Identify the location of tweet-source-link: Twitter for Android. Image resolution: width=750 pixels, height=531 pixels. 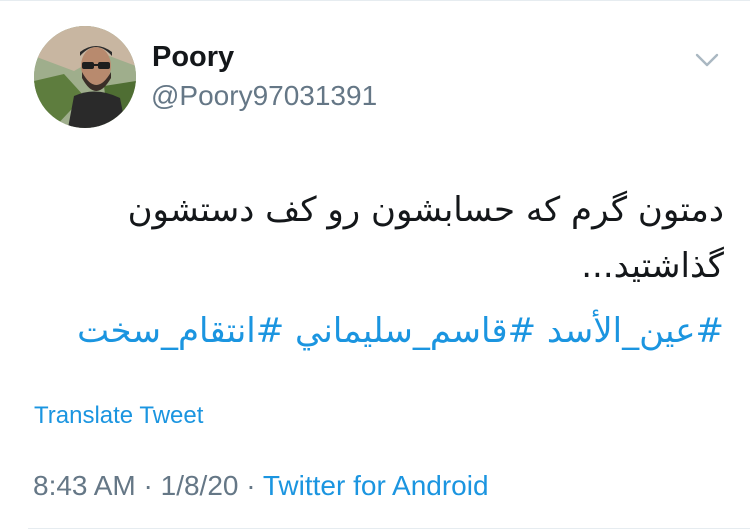
(376, 485).